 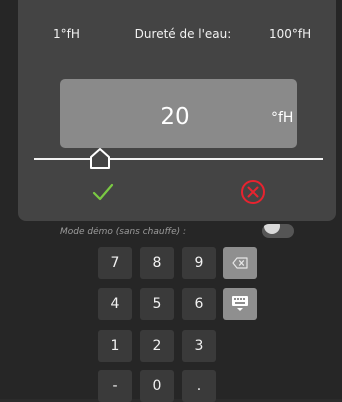 I want to click on key-minus: -, so click(x=115, y=386).